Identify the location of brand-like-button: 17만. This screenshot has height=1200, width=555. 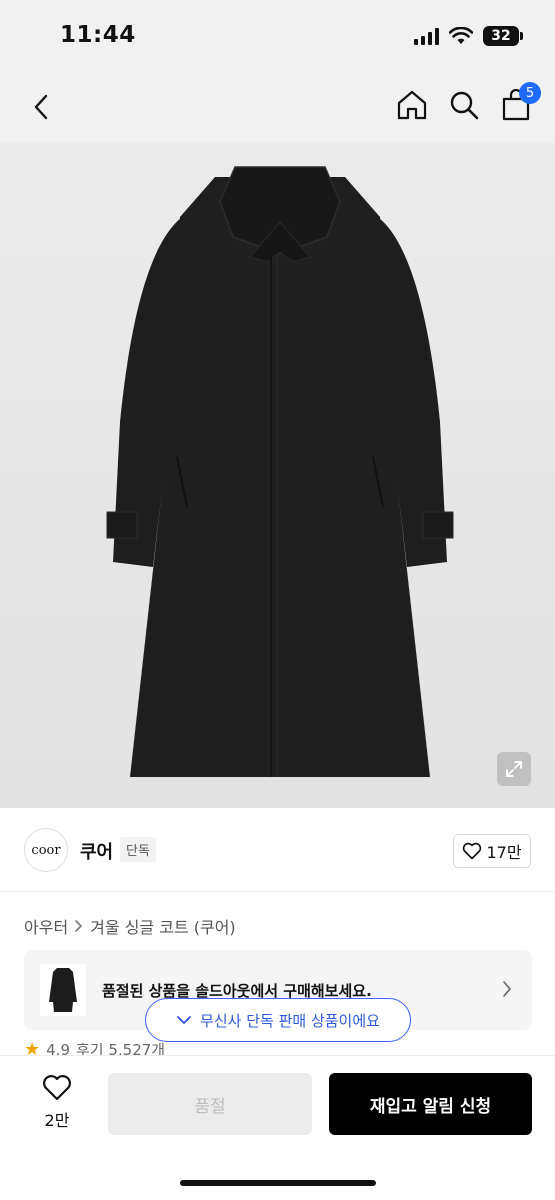
(492, 851).